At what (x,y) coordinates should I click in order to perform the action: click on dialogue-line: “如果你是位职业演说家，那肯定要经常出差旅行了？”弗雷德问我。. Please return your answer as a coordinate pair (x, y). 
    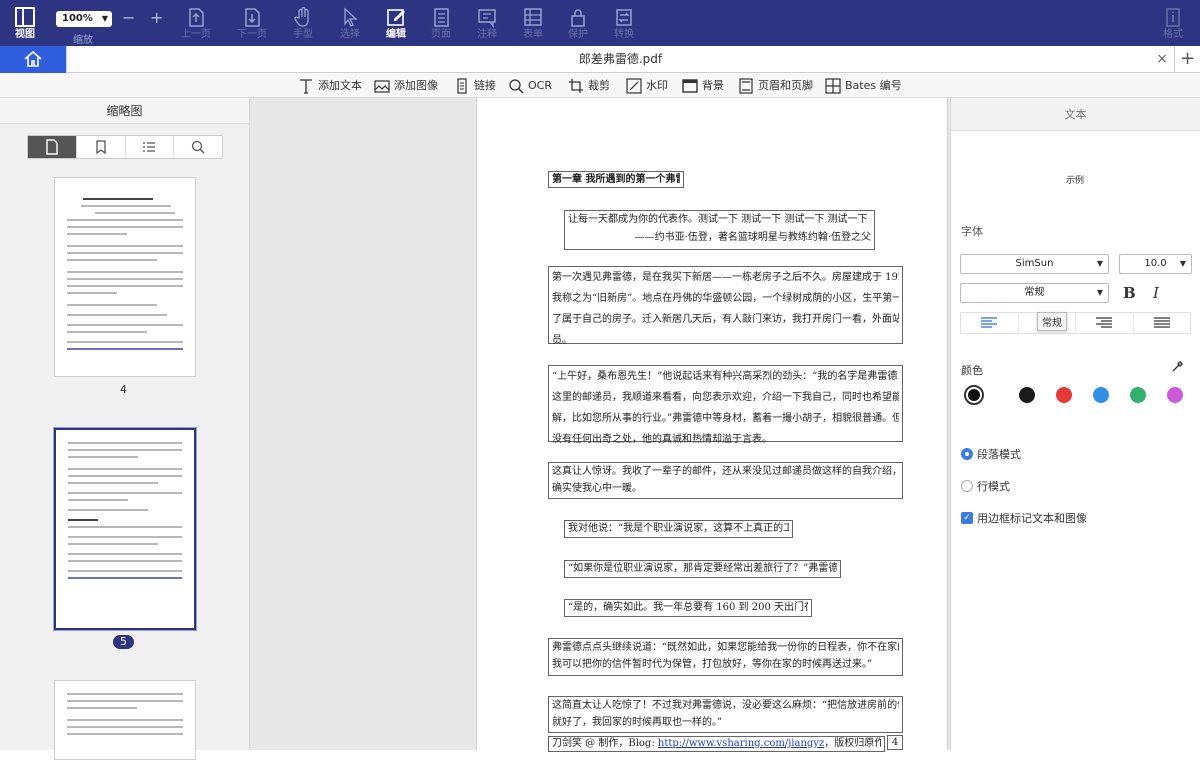
    Looking at the image, I should click on (702, 568).